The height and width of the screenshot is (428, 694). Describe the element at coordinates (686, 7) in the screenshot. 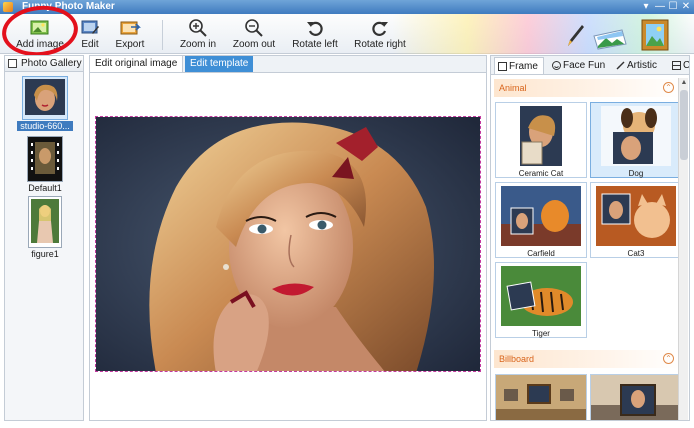

I see `close-button: ✕` at that location.